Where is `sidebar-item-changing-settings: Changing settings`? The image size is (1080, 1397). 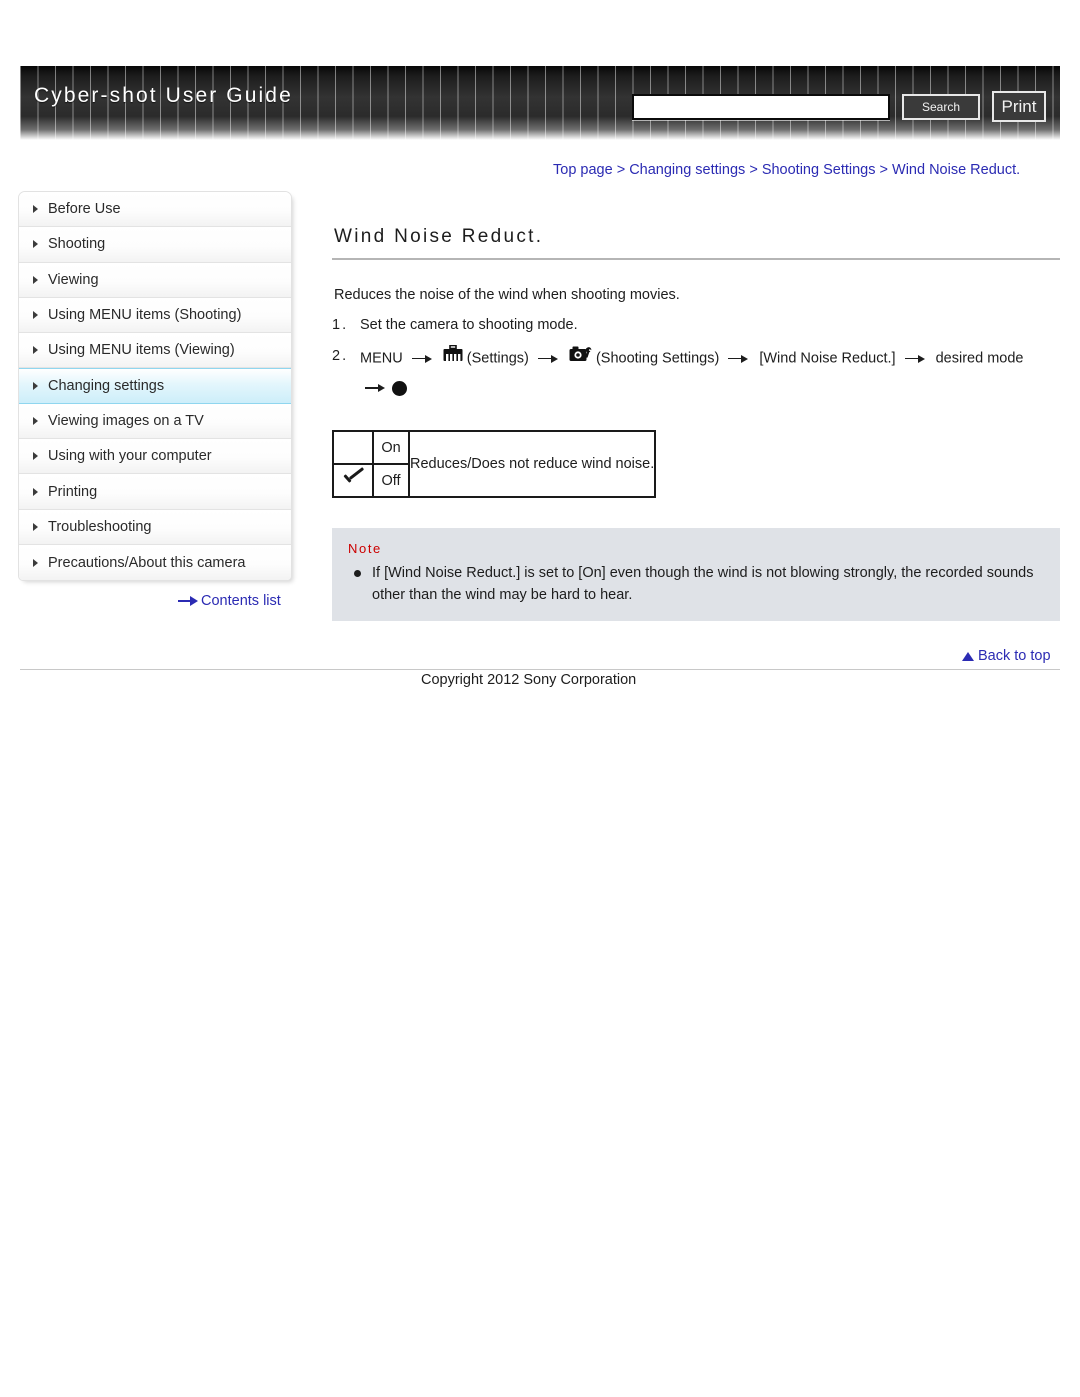
sidebar-item-changing-settings: Changing settings is located at coordinates (155, 386).